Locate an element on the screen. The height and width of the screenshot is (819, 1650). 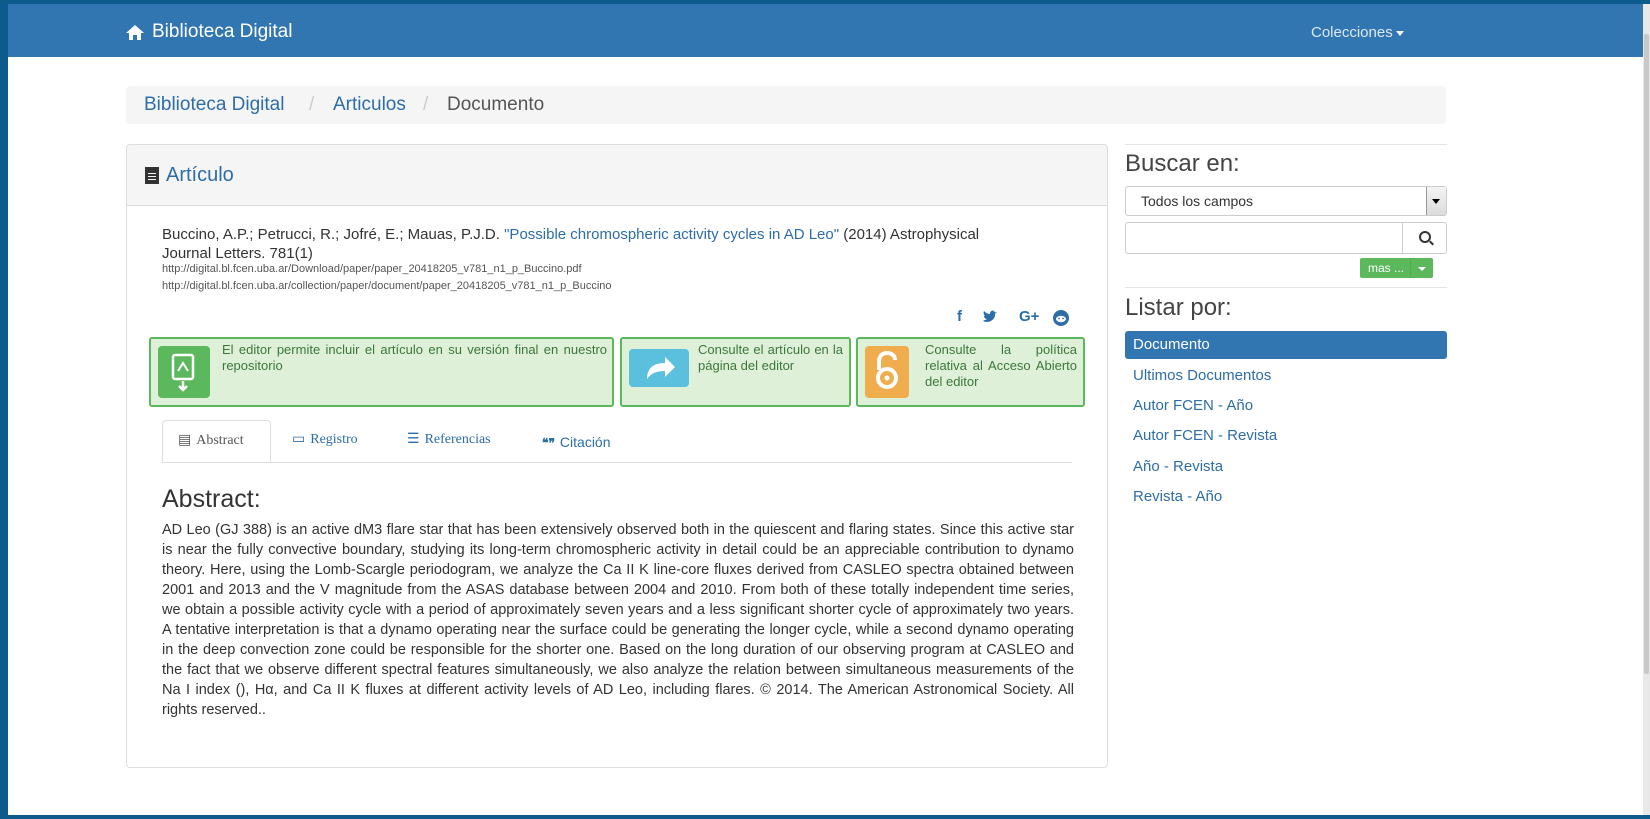
search-input is located at coordinates (1264, 238).